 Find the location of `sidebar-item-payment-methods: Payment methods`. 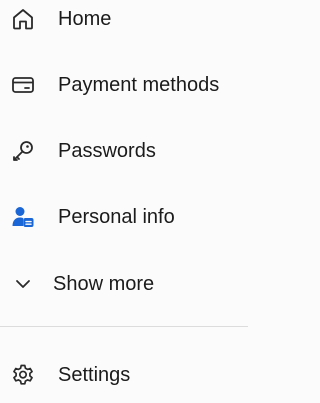

sidebar-item-payment-methods: Payment methods is located at coordinates (124, 85).